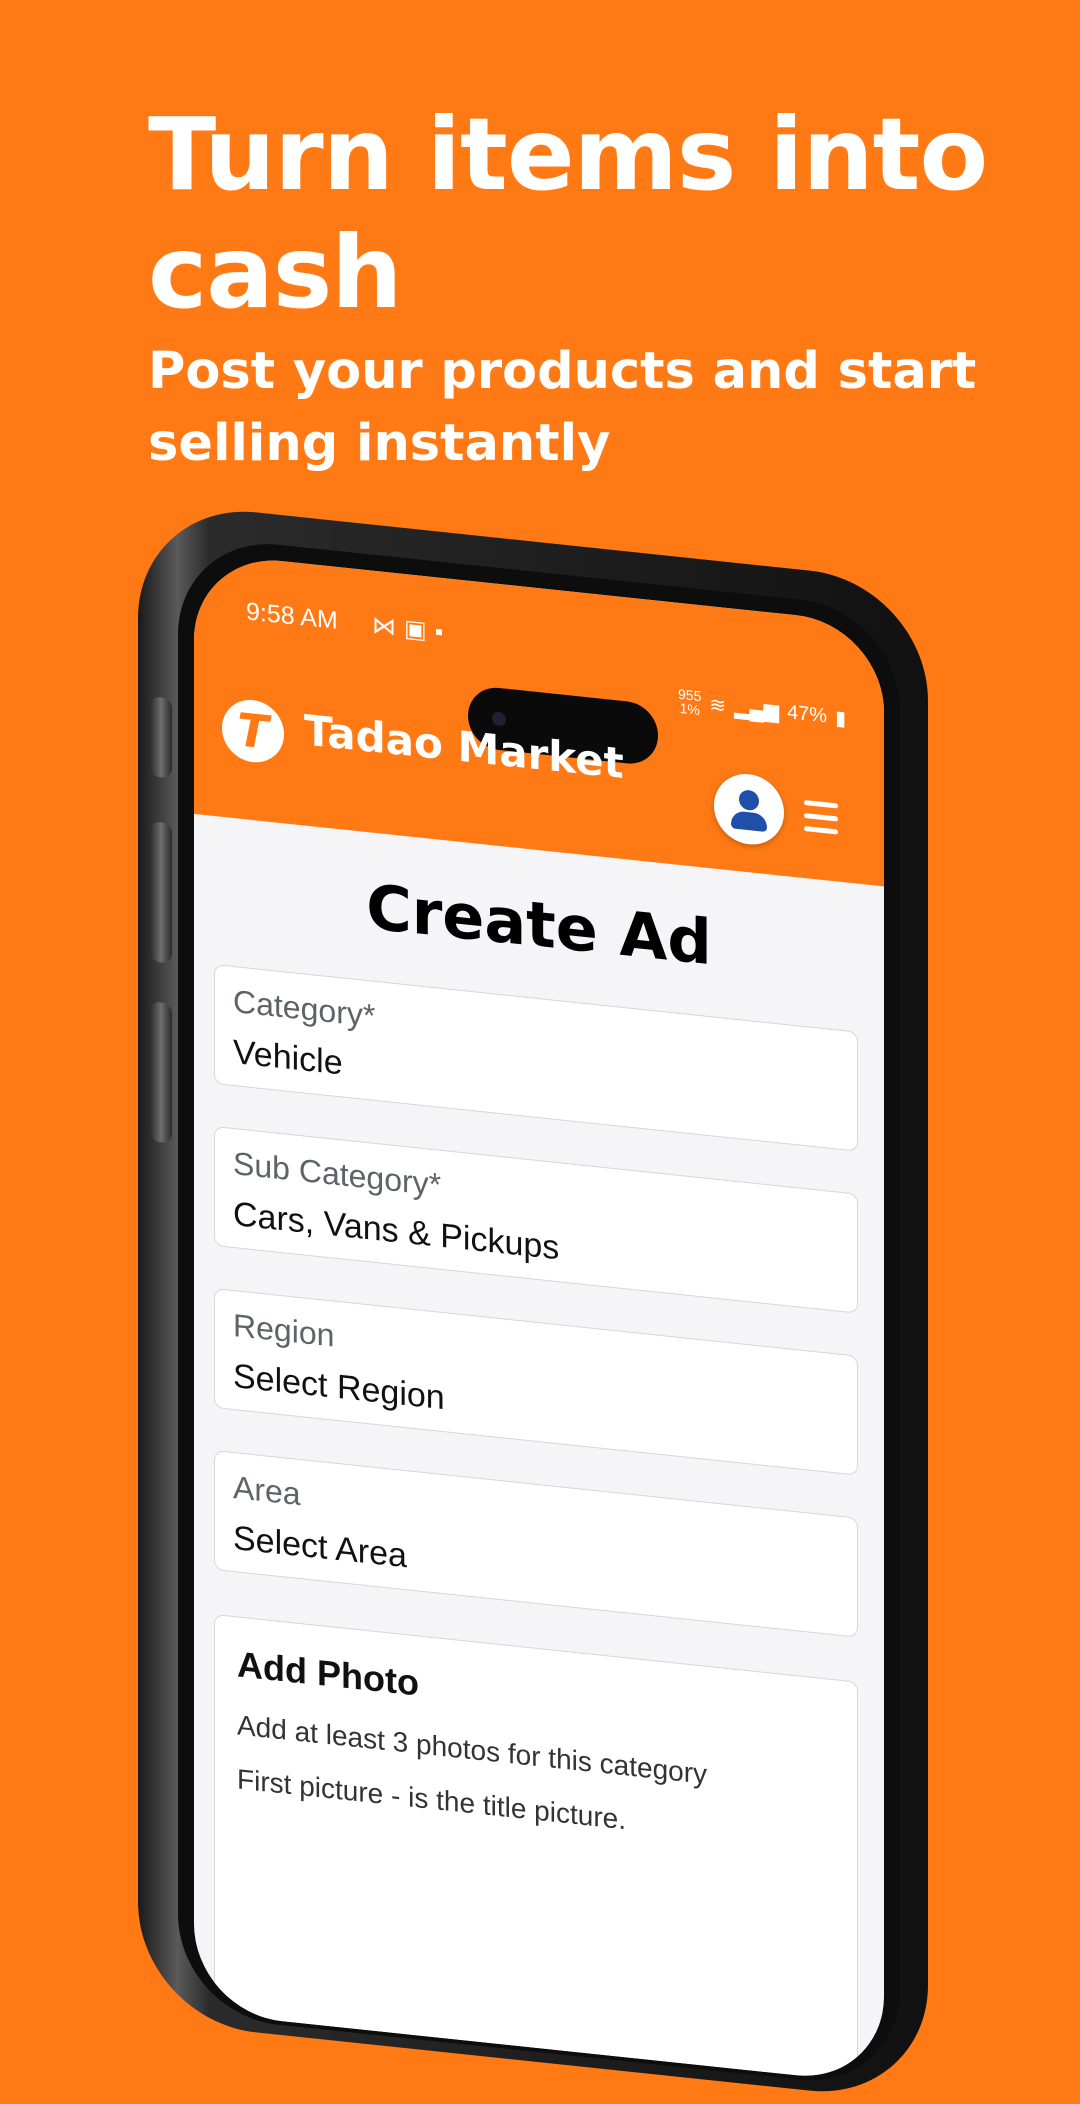 This screenshot has width=1080, height=2104. I want to click on profile-avatar-button, so click(749, 809).